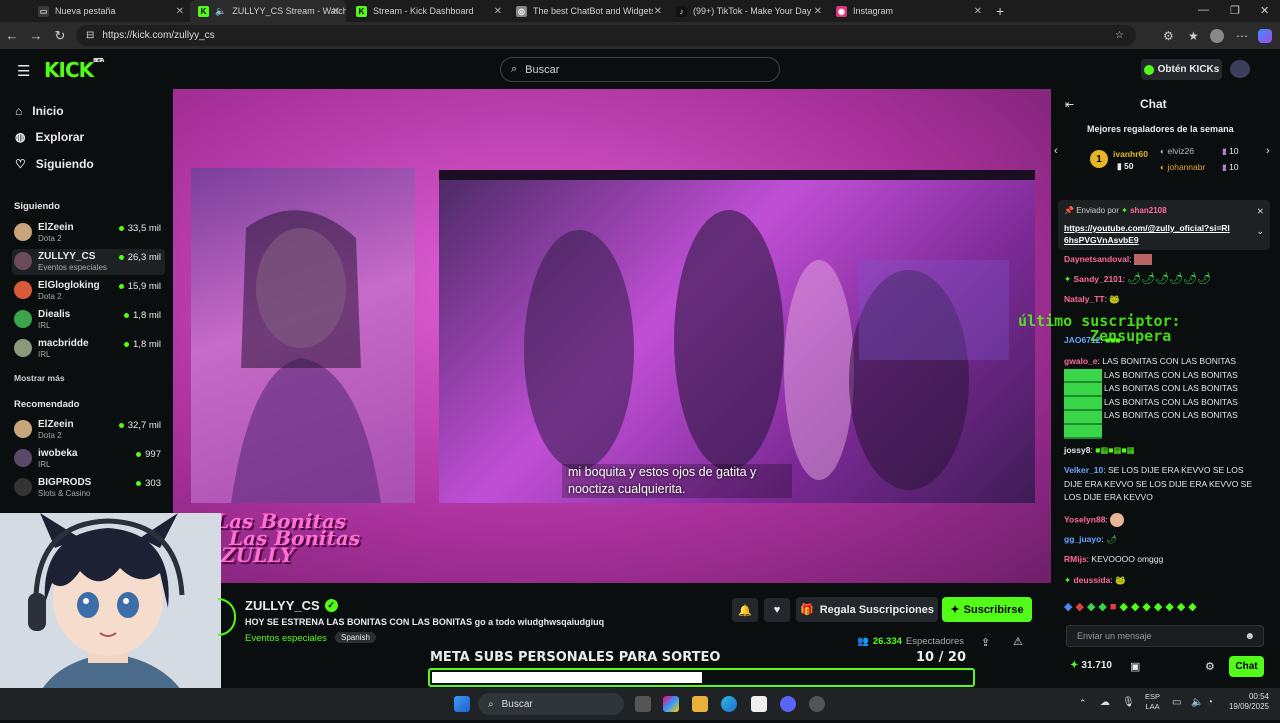 The height and width of the screenshot is (723, 1280). I want to click on stream-category-link: Eventos especiales, so click(286, 638).